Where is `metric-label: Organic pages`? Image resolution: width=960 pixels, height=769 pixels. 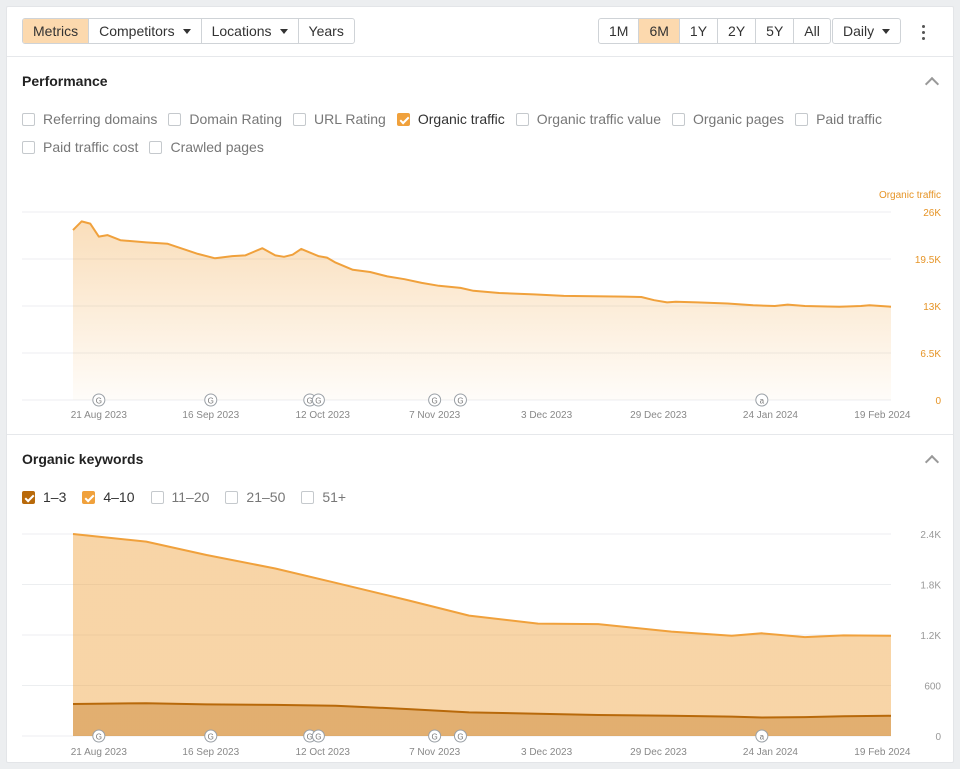
metric-label: Organic pages is located at coordinates (739, 119).